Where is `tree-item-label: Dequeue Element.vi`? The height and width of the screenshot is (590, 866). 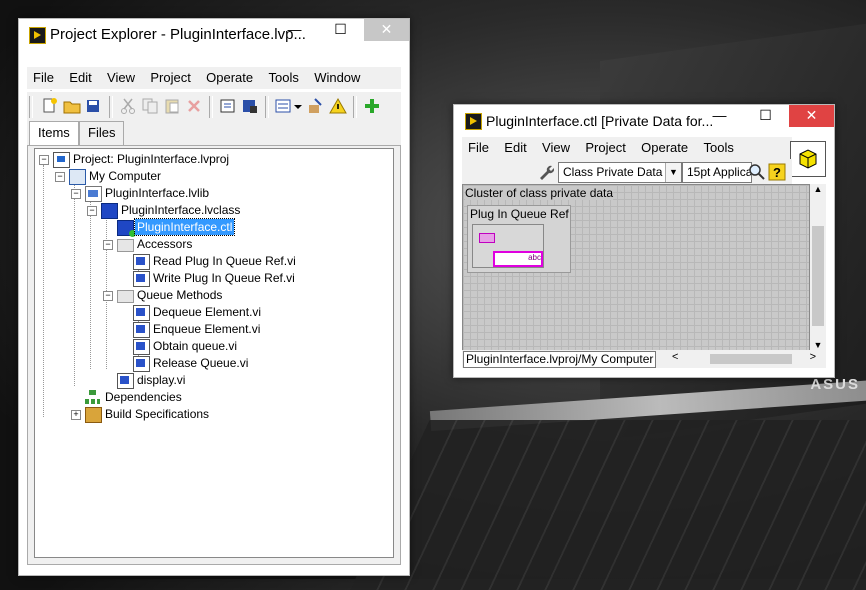
tree-item-label: Dequeue Element.vi is located at coordinates (207, 312).